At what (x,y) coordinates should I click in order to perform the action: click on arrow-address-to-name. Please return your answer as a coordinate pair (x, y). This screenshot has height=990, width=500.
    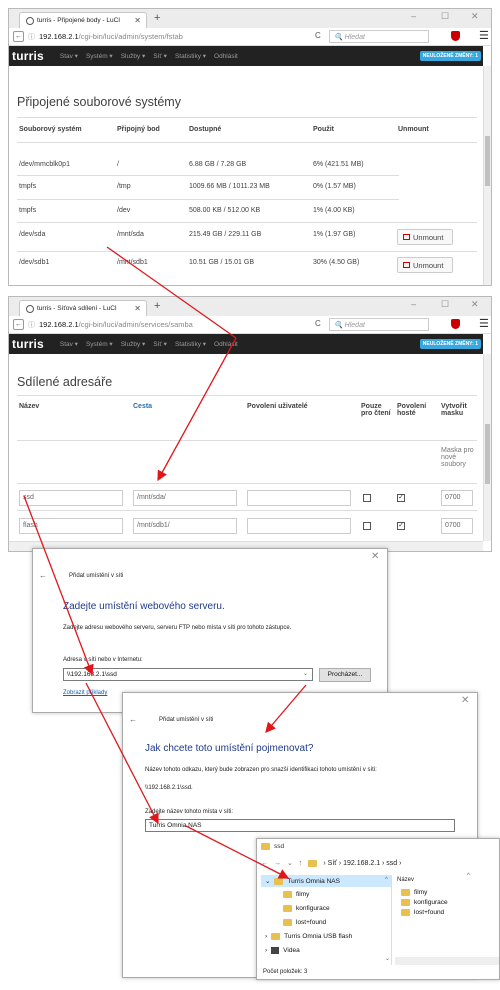
    Looking at the image, I should click on (122, 753).